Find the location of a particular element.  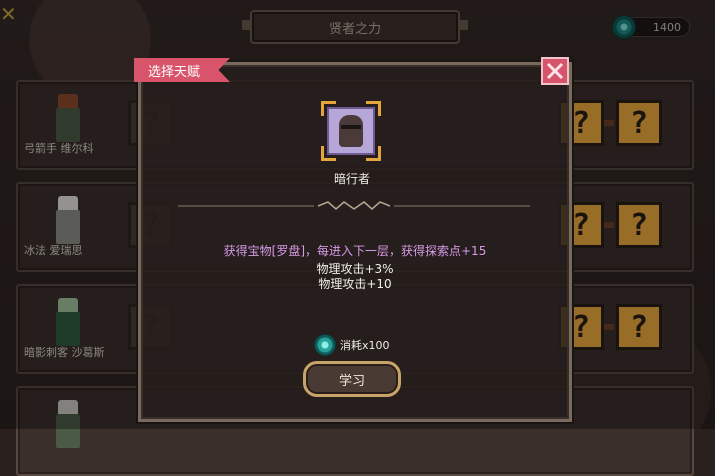

ornament-divider is located at coordinates (354, 205).